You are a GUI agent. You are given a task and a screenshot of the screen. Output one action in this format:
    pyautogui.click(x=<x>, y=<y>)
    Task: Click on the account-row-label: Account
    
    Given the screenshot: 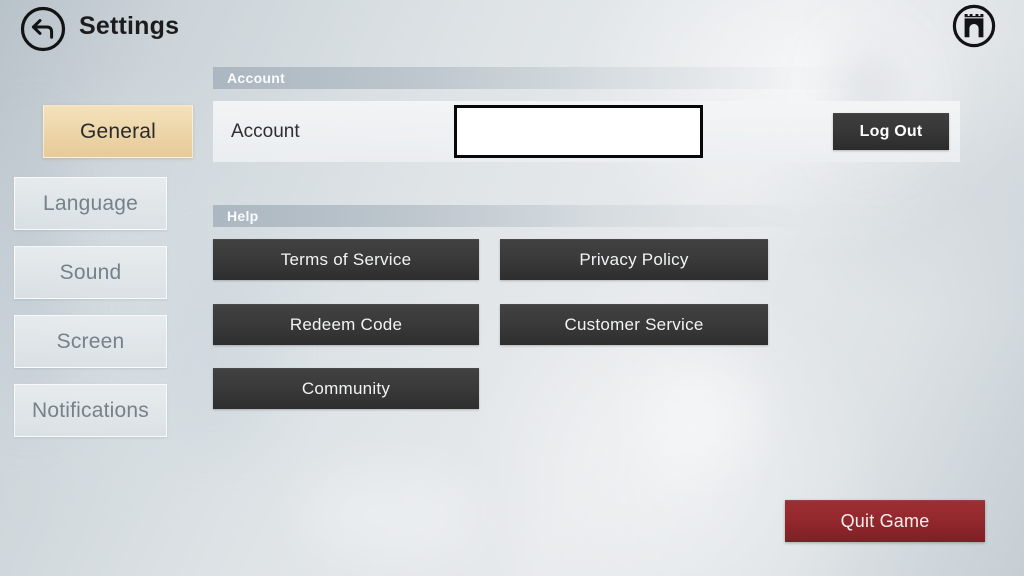 What is the action you would take?
    pyautogui.click(x=265, y=131)
    